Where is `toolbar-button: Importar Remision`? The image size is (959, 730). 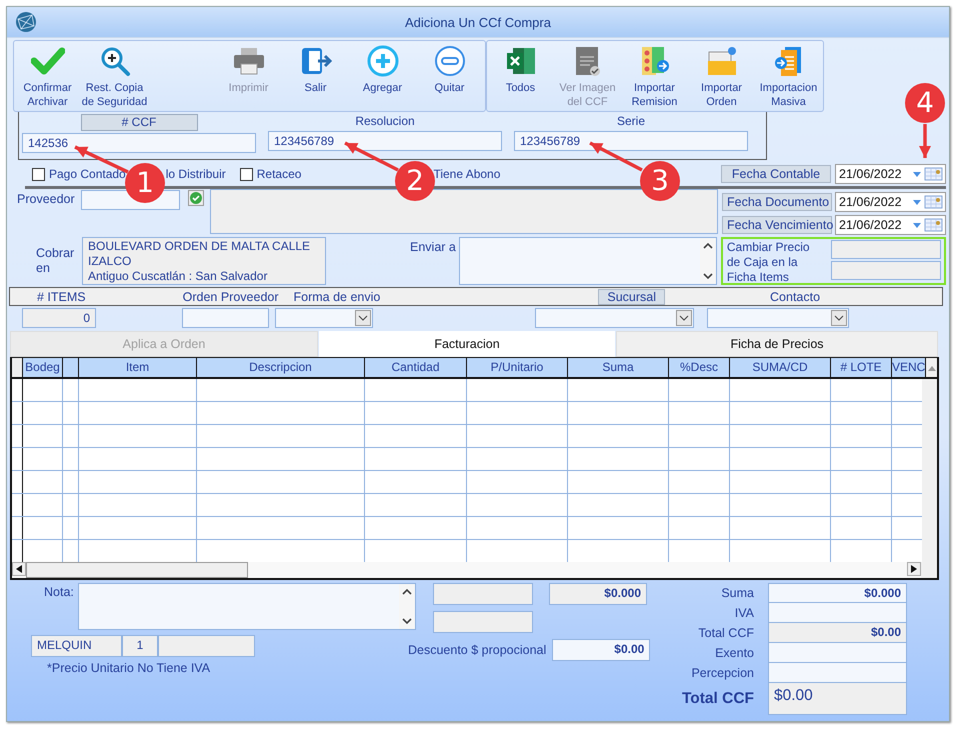
toolbar-button: Importar Remision is located at coordinates (654, 76).